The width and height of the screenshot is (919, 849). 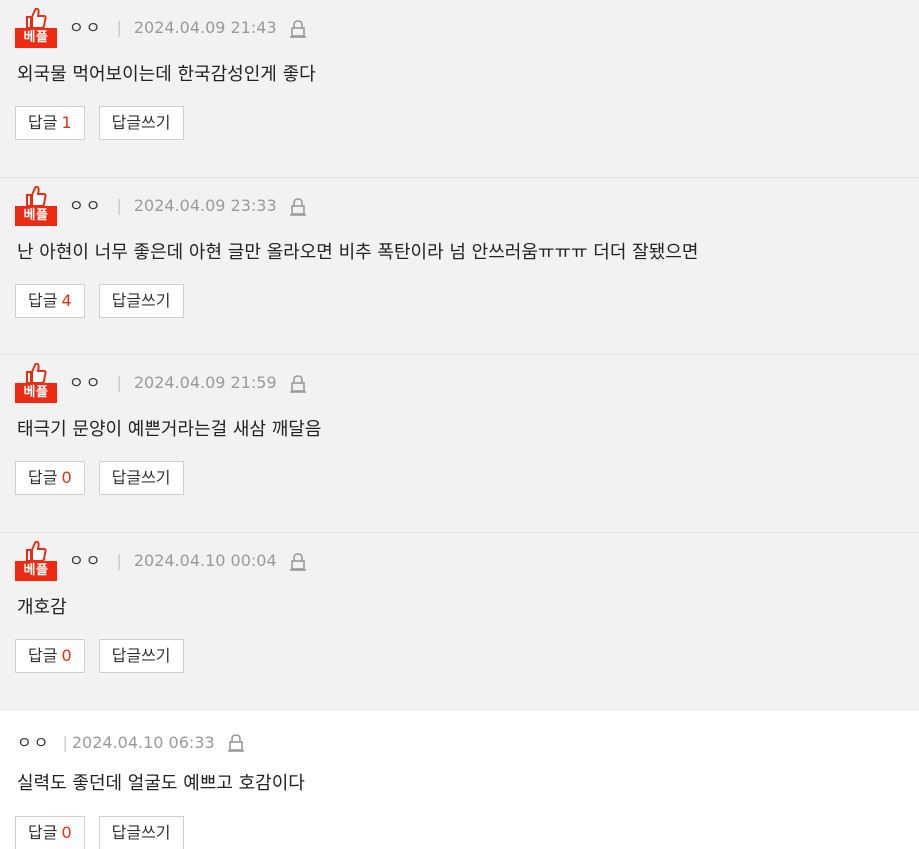 I want to click on comment-text: 개호감, so click(x=42, y=607).